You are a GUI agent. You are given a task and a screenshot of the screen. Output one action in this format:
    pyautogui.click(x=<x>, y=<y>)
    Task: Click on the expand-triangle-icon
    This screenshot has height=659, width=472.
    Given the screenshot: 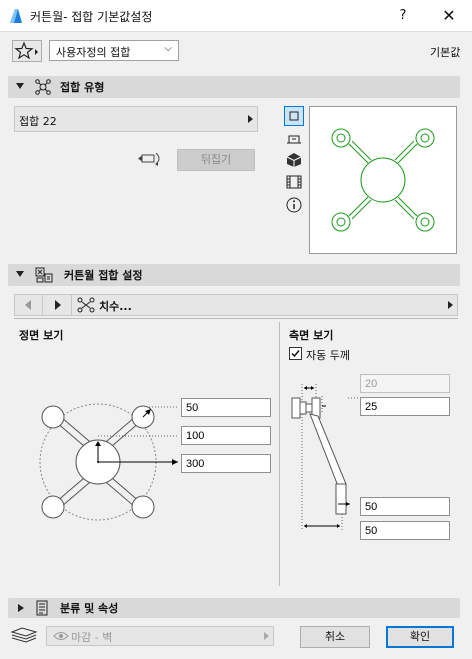 What is the action you would take?
    pyautogui.click(x=21, y=608)
    